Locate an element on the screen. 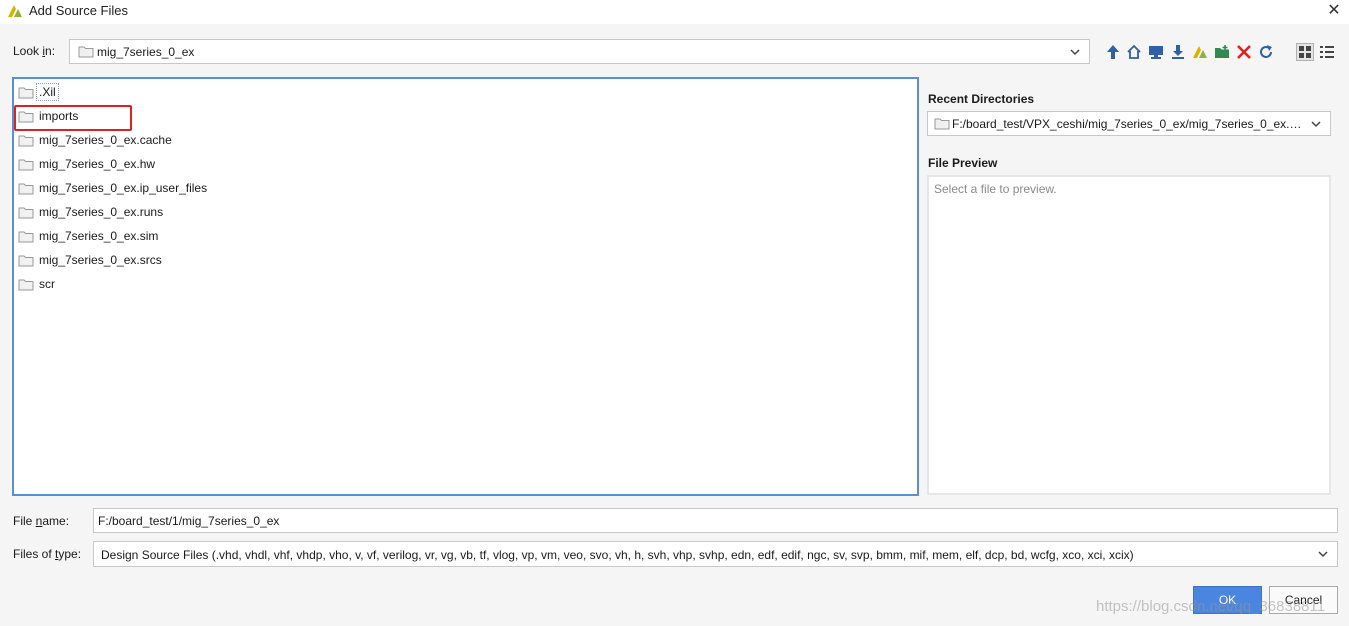  grid-view-icon is located at coordinates (1305, 52).